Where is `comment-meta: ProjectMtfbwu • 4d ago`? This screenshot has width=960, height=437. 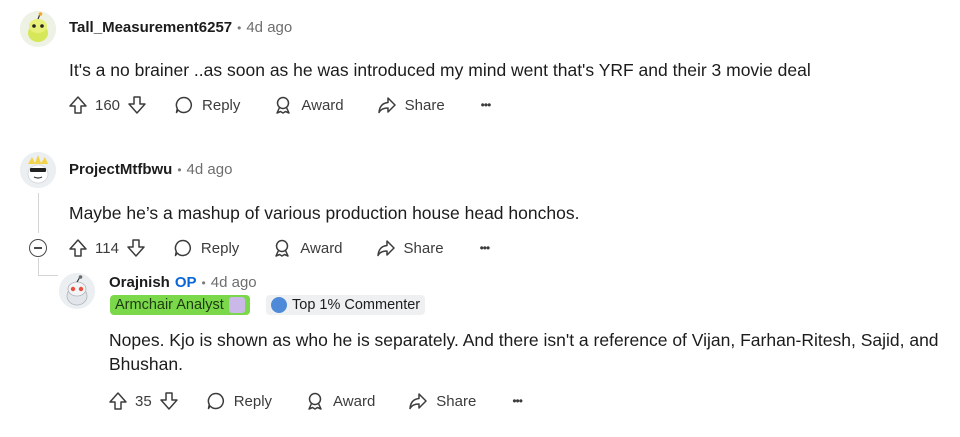
comment-meta: ProjectMtfbwu • 4d ago is located at coordinates (150, 169).